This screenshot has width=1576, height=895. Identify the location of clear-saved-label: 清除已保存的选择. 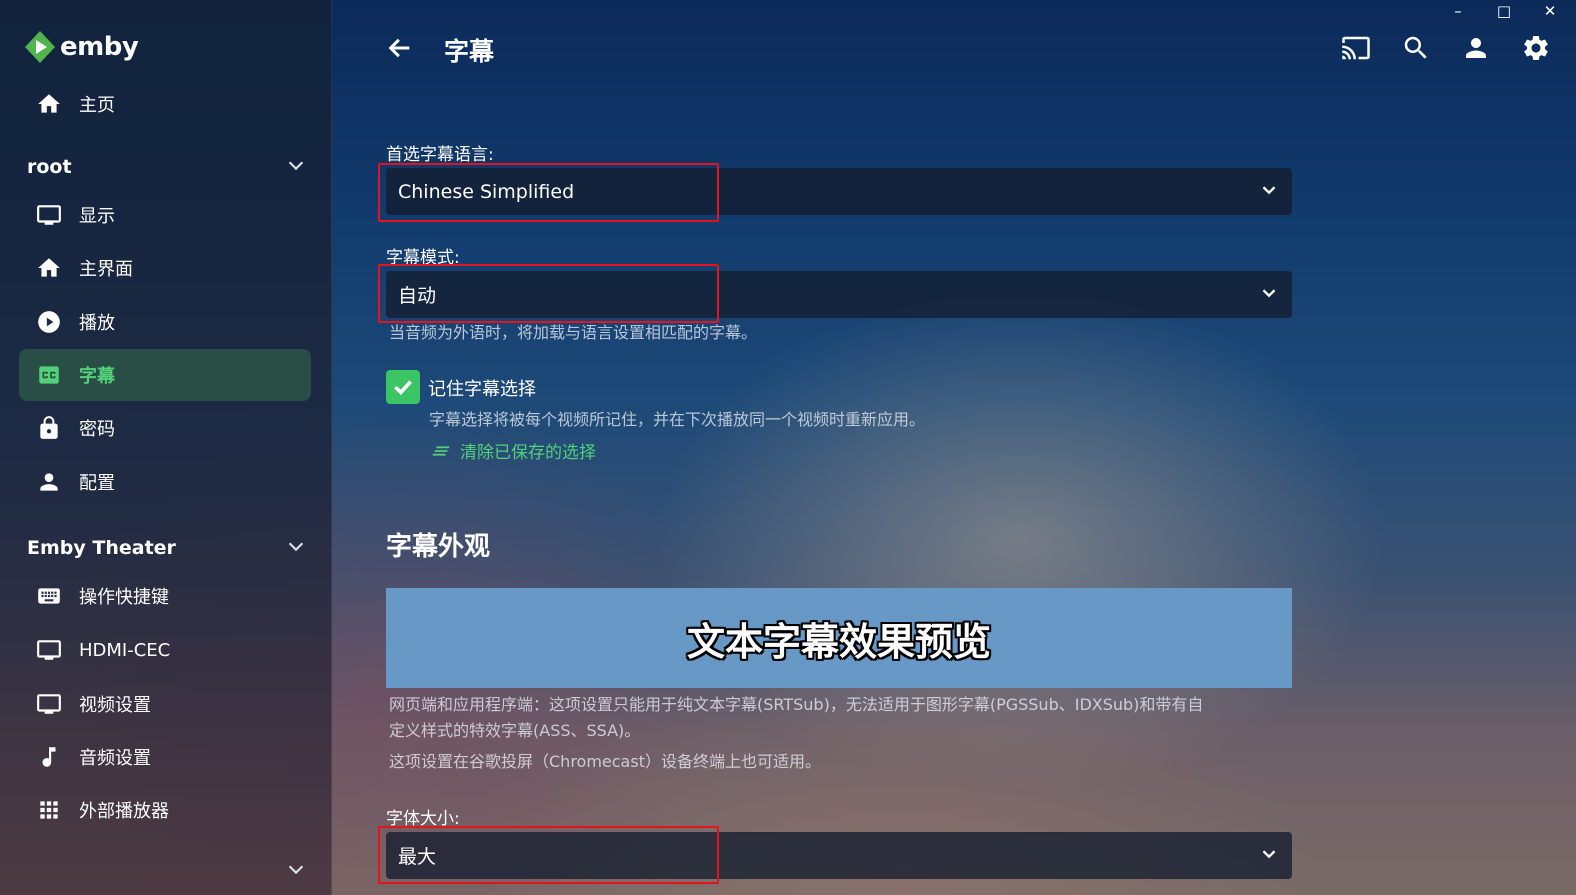
(528, 453).